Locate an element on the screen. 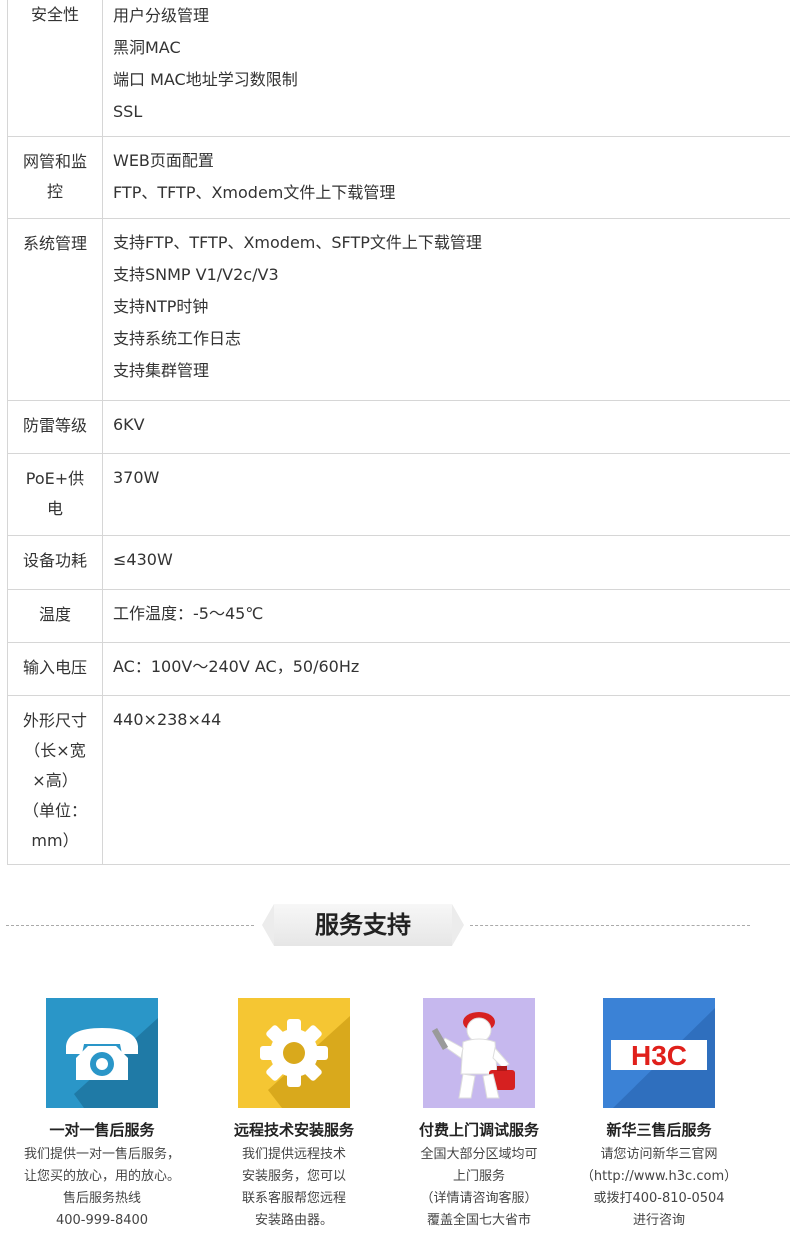  spec-key-text: 网管和监 is located at coordinates (54, 161).